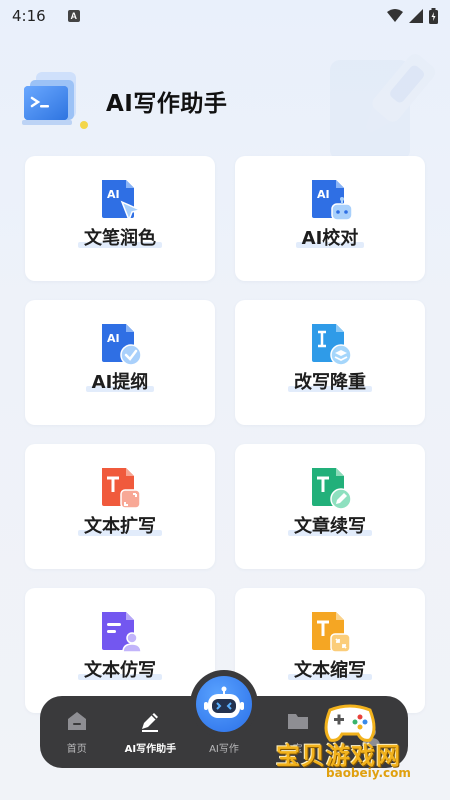 Image resolution: width=450 pixels, height=800 pixels. I want to click on nav-label: 首页, so click(76, 749).